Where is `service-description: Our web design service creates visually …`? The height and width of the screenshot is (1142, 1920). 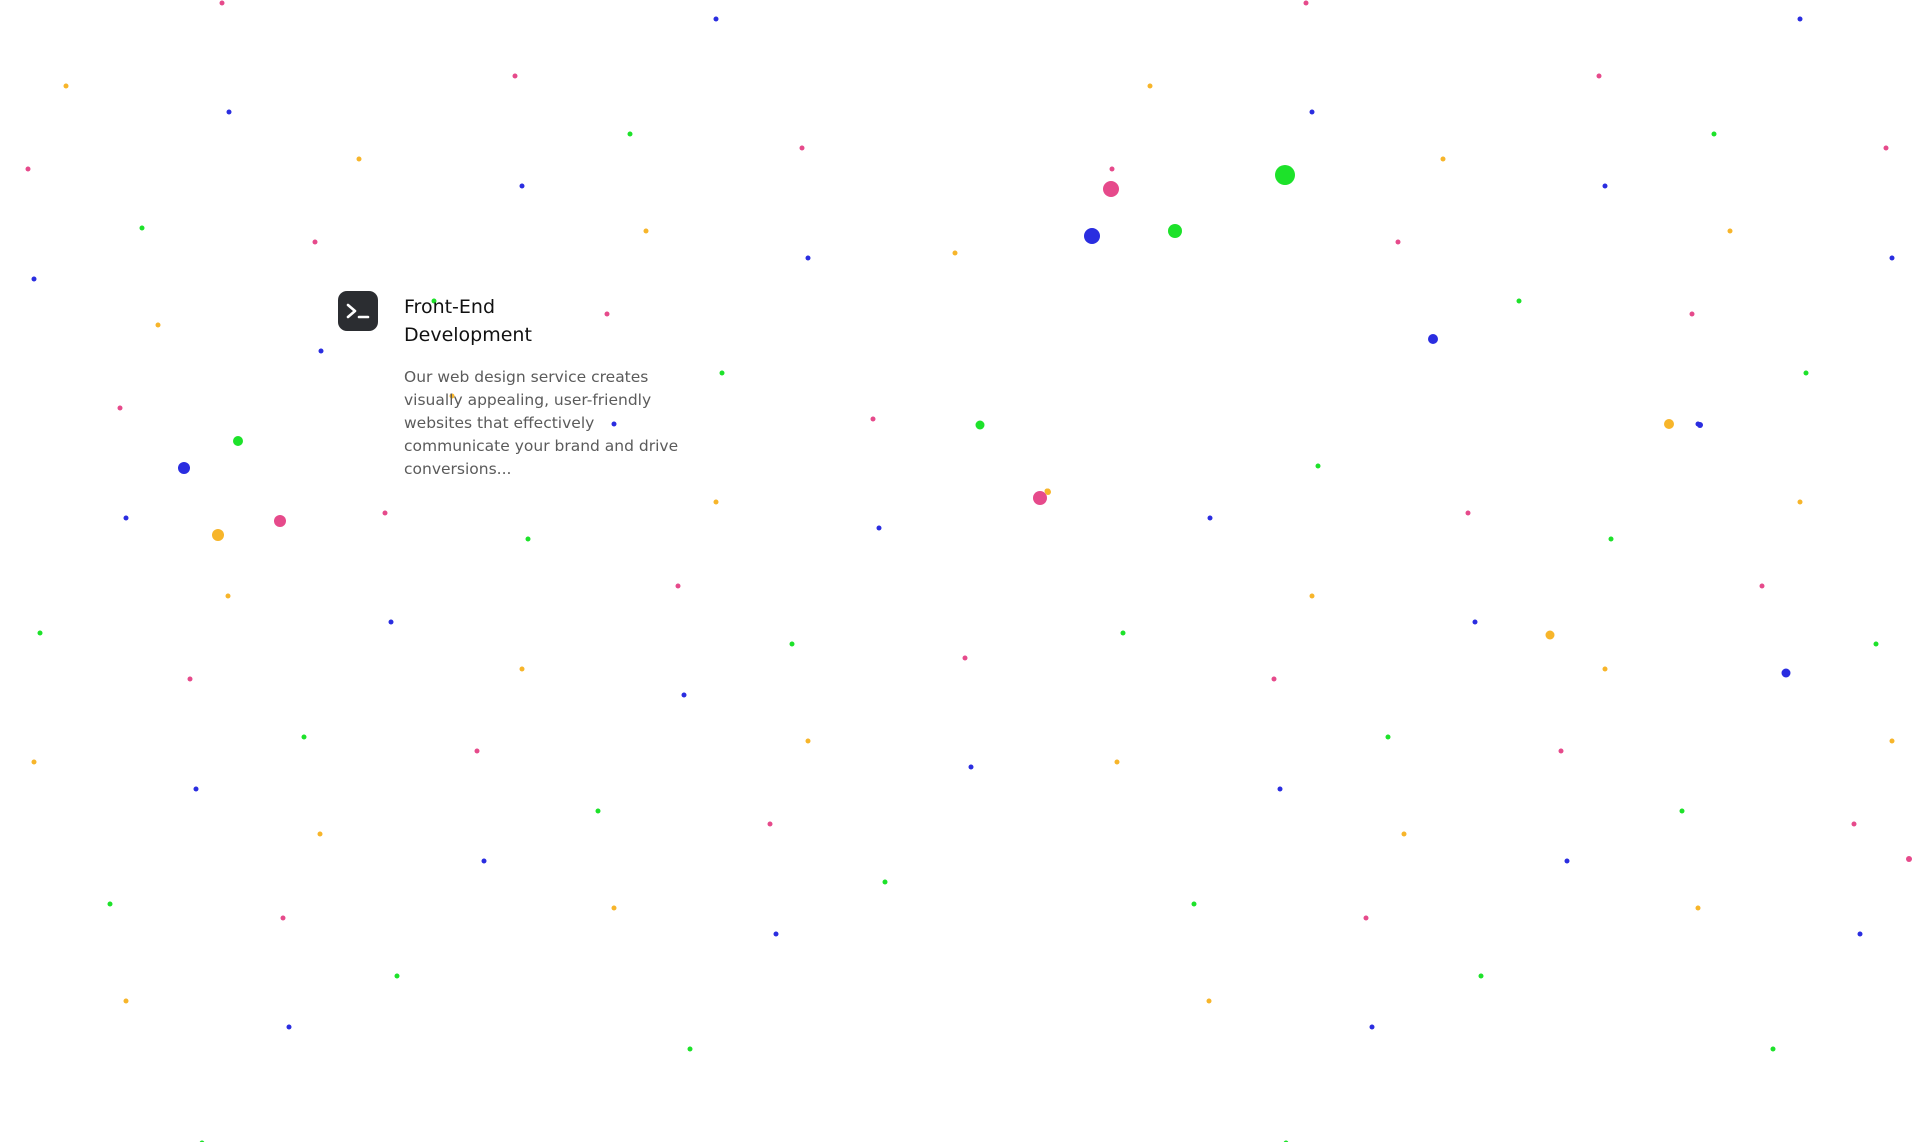 service-description: Our web design service creates visually … is located at coordinates (541, 423).